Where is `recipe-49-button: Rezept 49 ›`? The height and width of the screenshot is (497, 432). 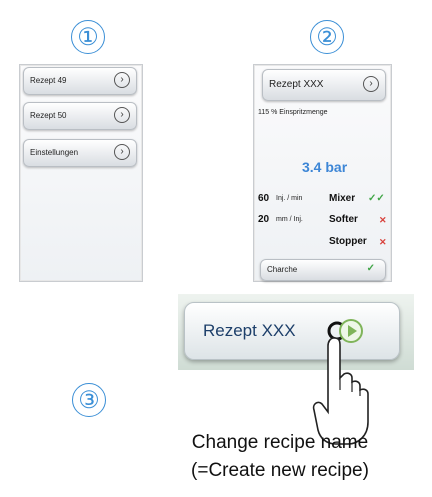
recipe-49-button: Rezept 49 › is located at coordinates (80, 81).